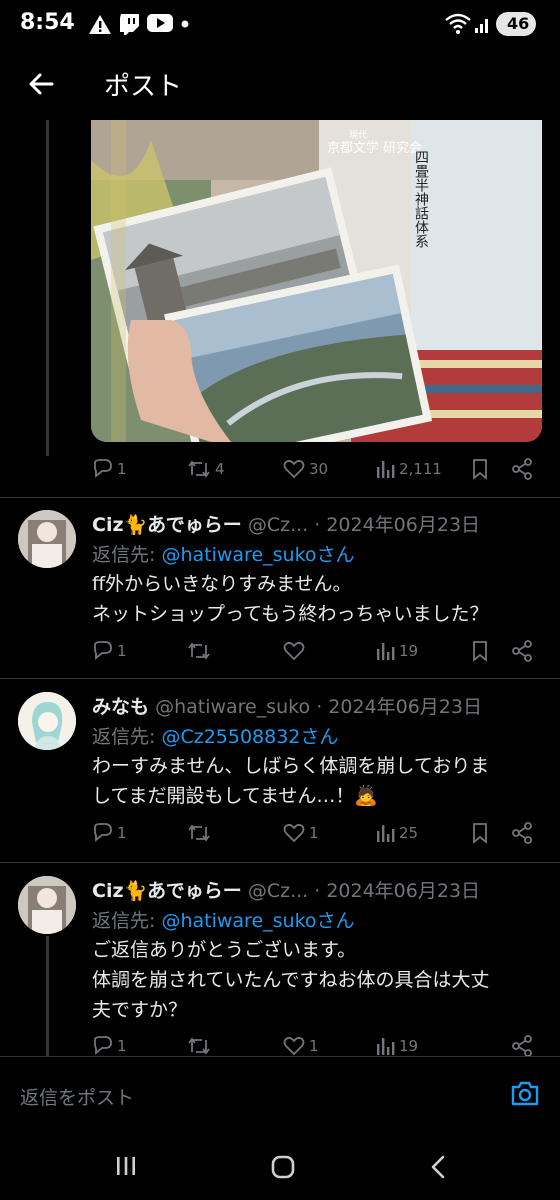  What do you see at coordinates (358, 135) in the screenshot?
I see `book-subtitle: 現代` at bounding box center [358, 135].